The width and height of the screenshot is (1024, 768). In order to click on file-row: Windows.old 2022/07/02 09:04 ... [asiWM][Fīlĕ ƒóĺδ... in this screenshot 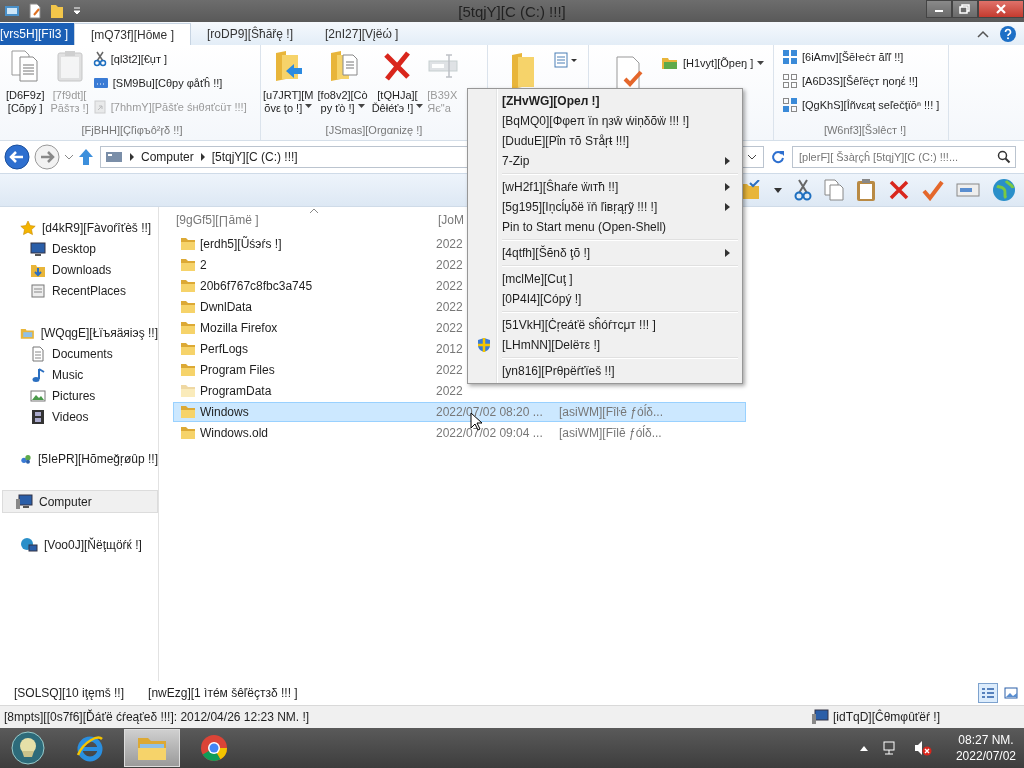, I will do `click(459, 433)`.